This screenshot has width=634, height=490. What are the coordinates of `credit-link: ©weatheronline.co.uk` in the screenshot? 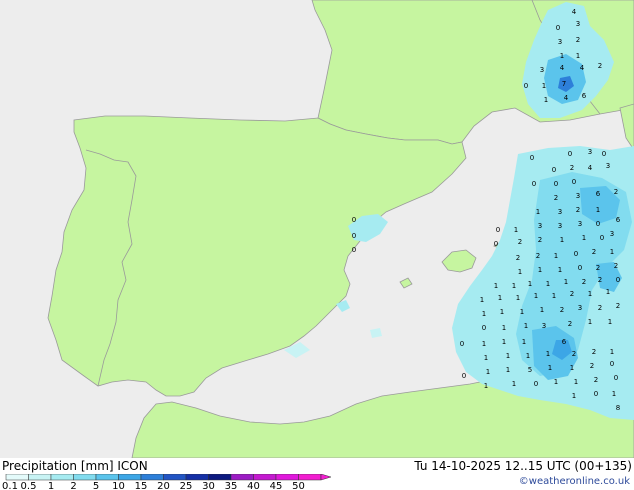 It's located at (574, 481).